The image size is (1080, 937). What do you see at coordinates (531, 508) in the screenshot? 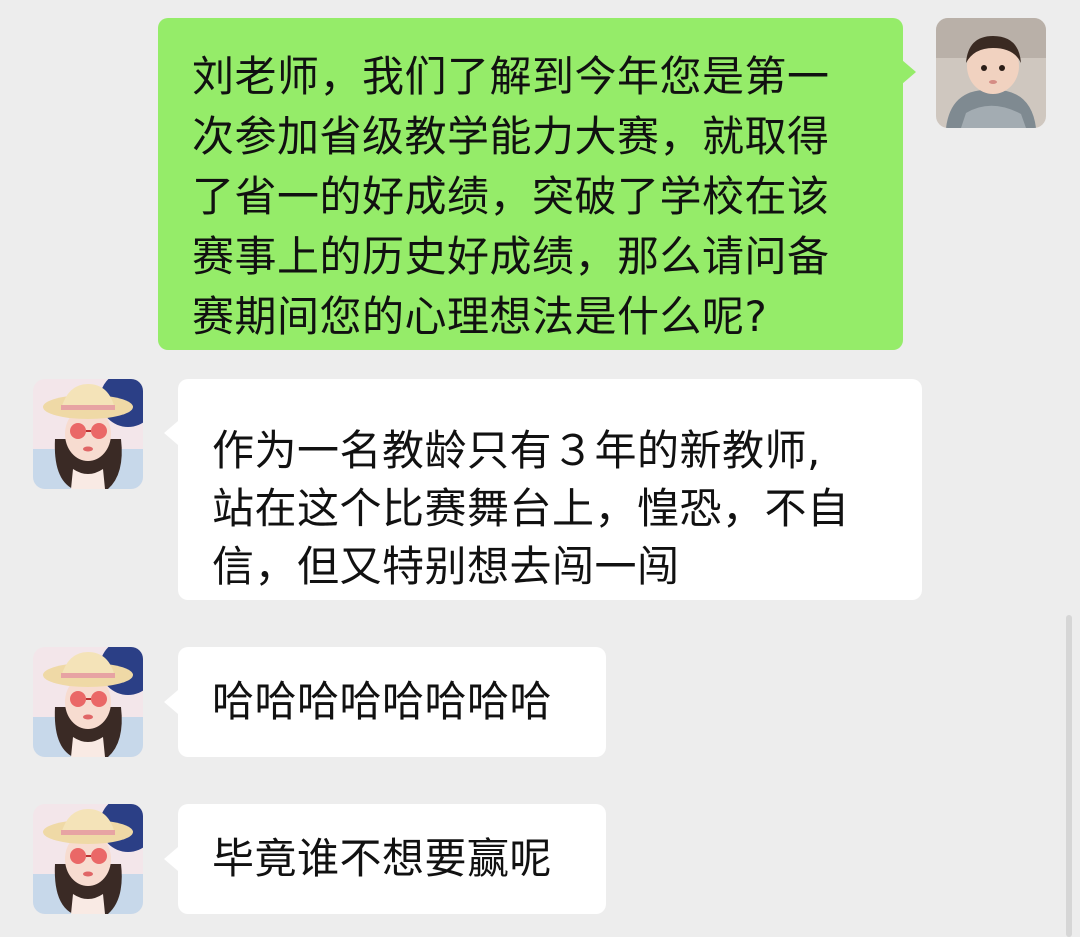
I see `message-text-line: 站在这个比赛舞台上，惶恐，不自` at bounding box center [531, 508].